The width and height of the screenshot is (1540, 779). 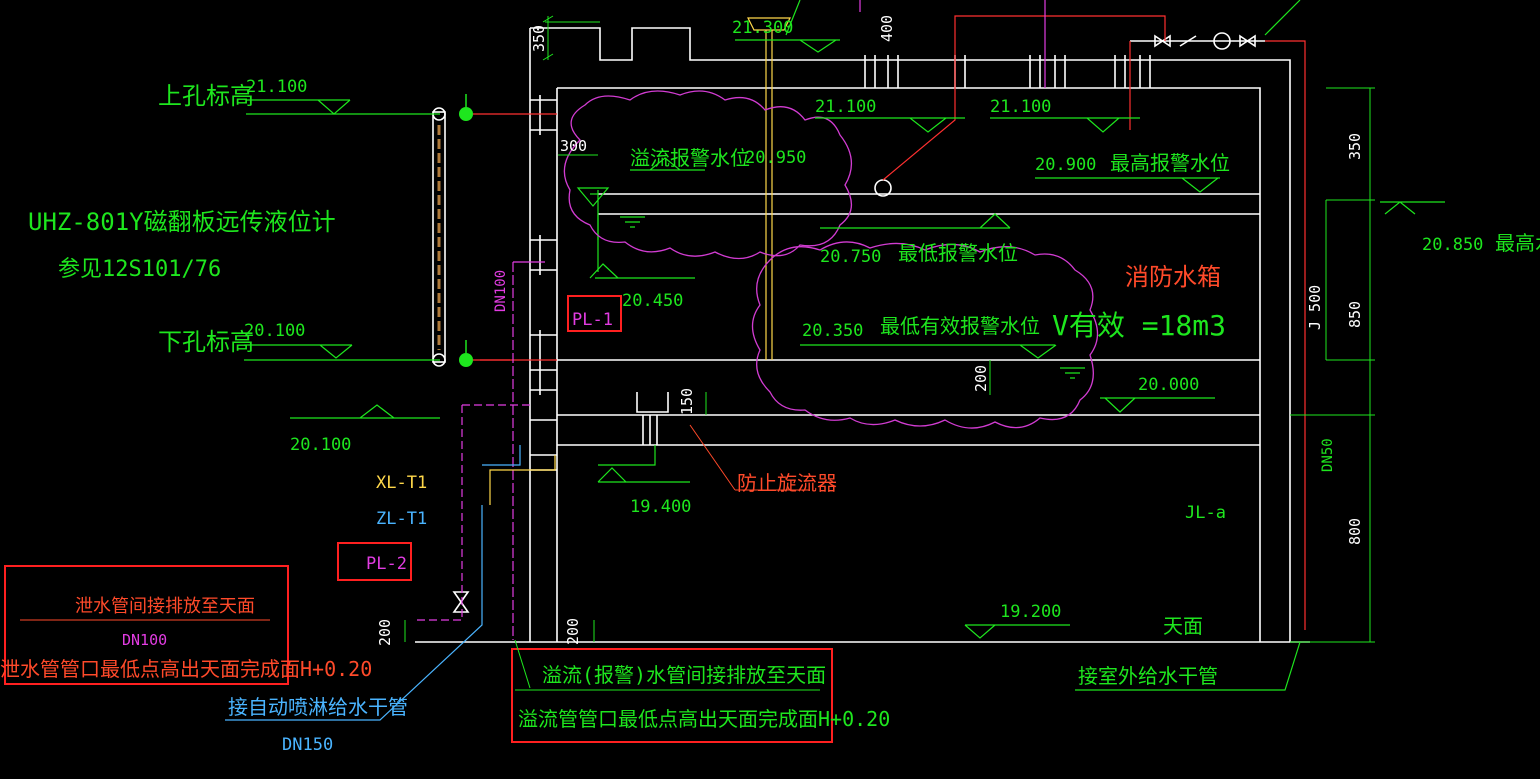 I want to click on overflow-note-line1: 溢流(报警)水管间接排放至天面, so click(x=684, y=675).